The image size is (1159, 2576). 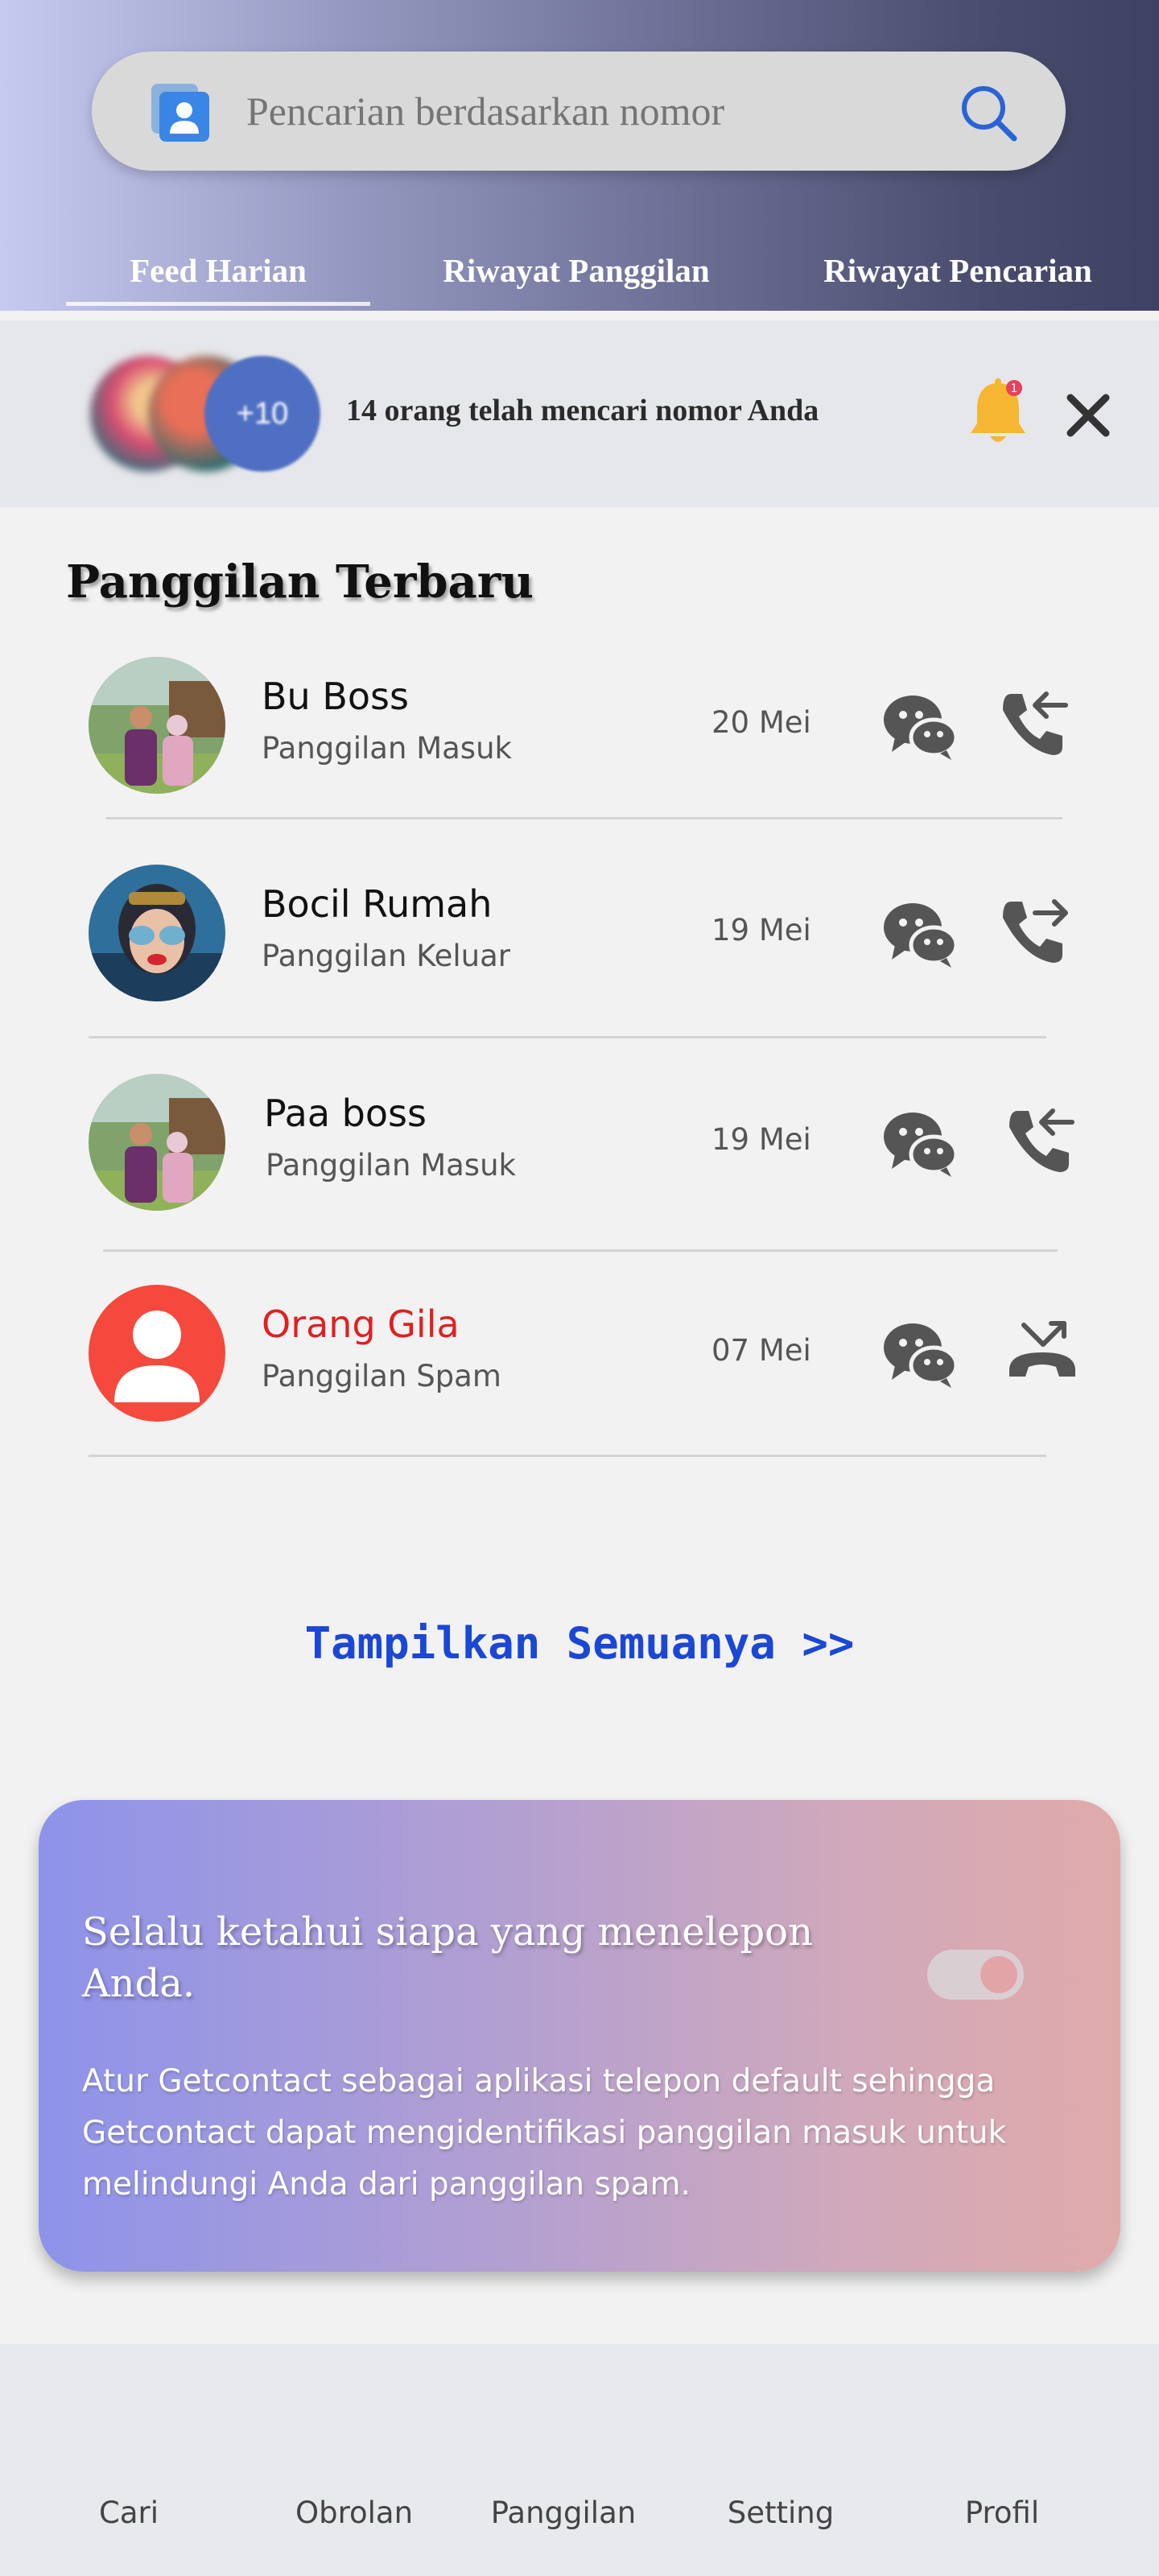 I want to click on call-row: Bu Boss Panggilan Masuk 20 Mei, so click(x=579, y=745).